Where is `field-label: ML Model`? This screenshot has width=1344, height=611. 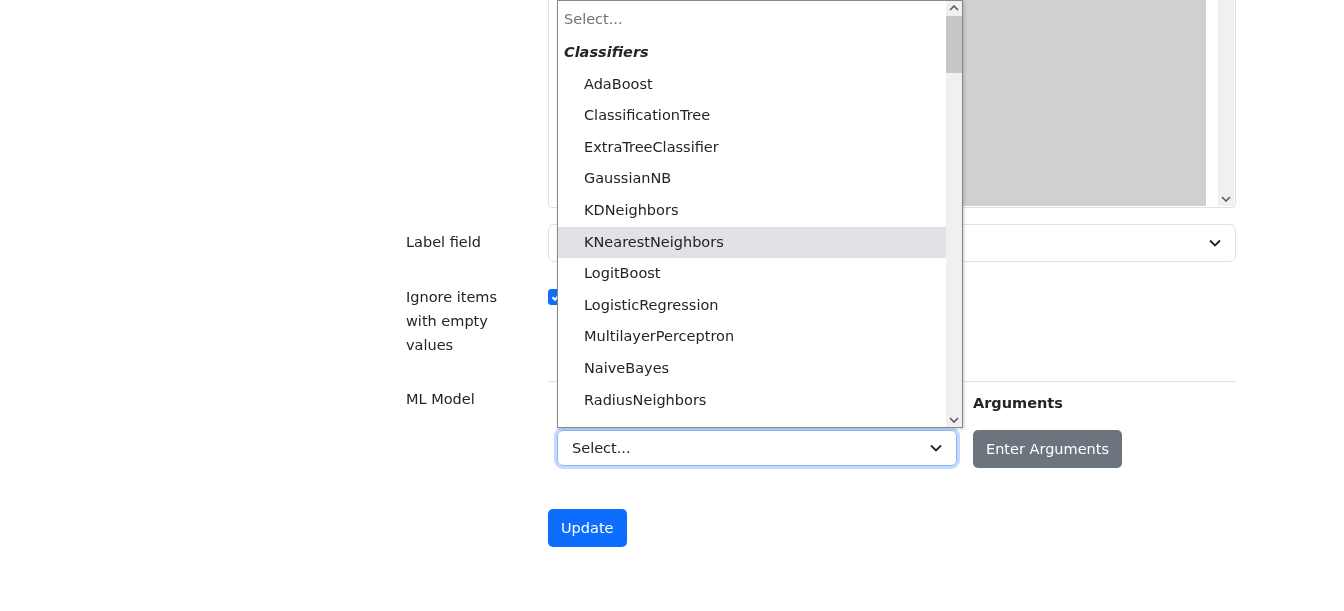 field-label: ML Model is located at coordinates (441, 399).